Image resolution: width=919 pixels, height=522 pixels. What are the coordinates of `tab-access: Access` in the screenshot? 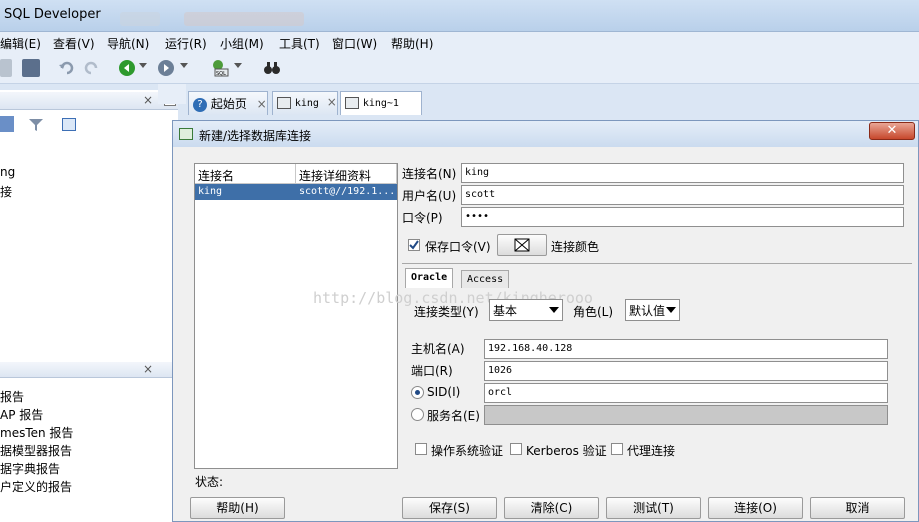 It's located at (485, 279).